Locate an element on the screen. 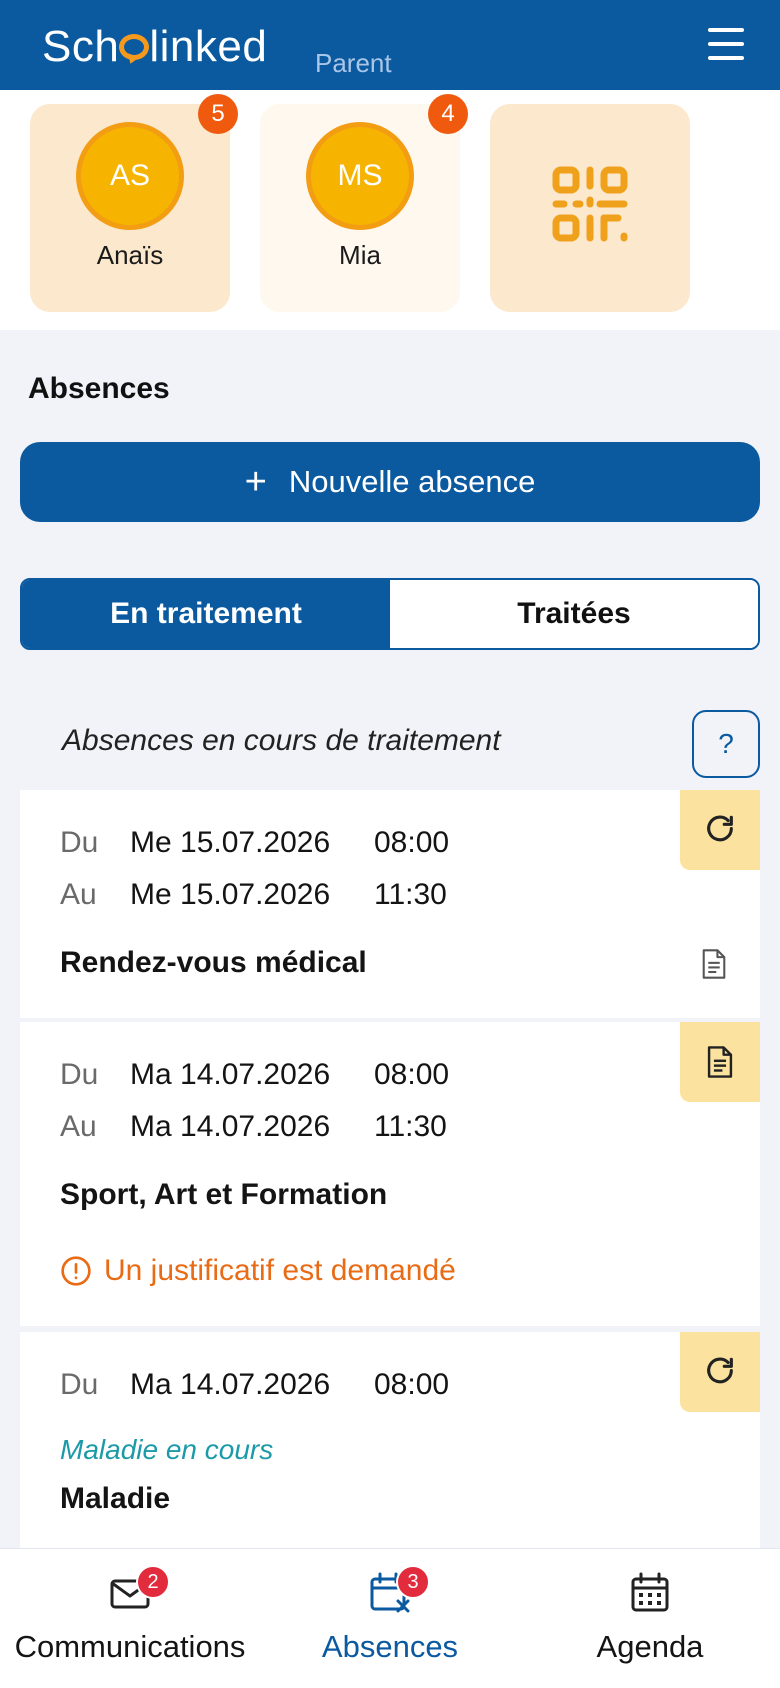  nav-label: Absences is located at coordinates (390, 1646).